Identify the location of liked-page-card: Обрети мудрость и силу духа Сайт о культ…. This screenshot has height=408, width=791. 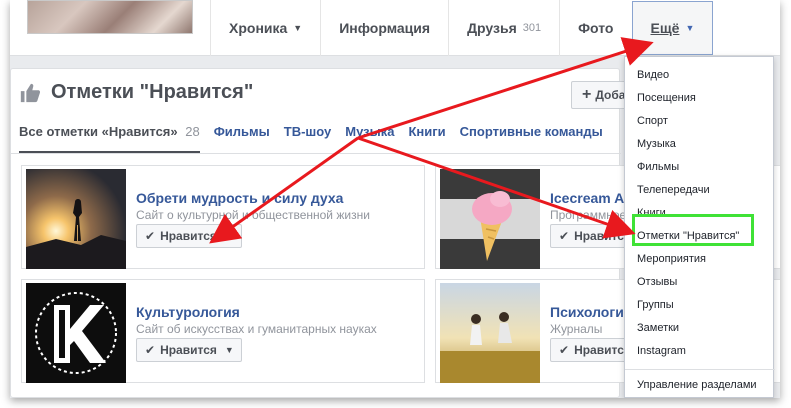
(223, 217).